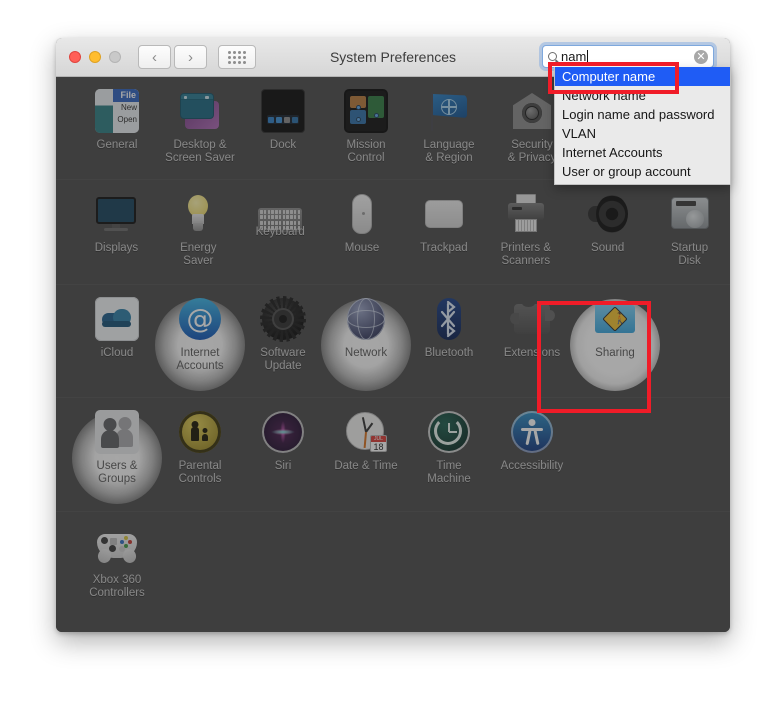  What do you see at coordinates (449, 432) in the screenshot?
I see `time-machine-icon` at bounding box center [449, 432].